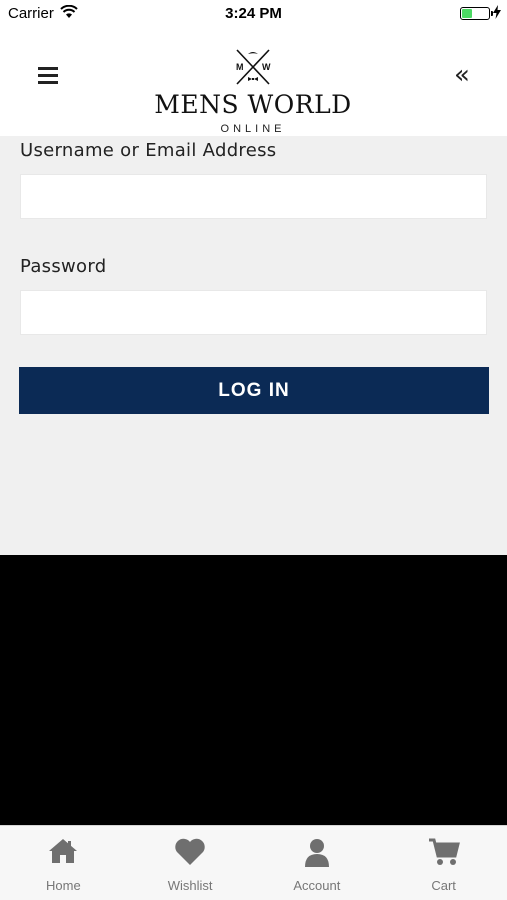 The width and height of the screenshot is (507, 900). I want to click on battery-icon, so click(476, 13).